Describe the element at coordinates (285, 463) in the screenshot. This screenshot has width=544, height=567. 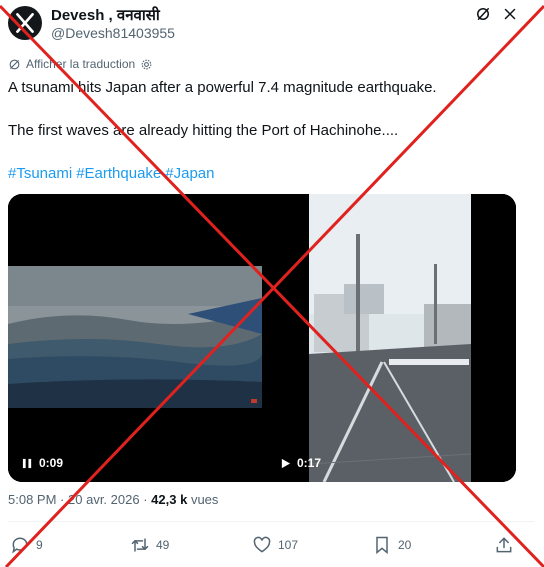
I see `play-icon` at that location.